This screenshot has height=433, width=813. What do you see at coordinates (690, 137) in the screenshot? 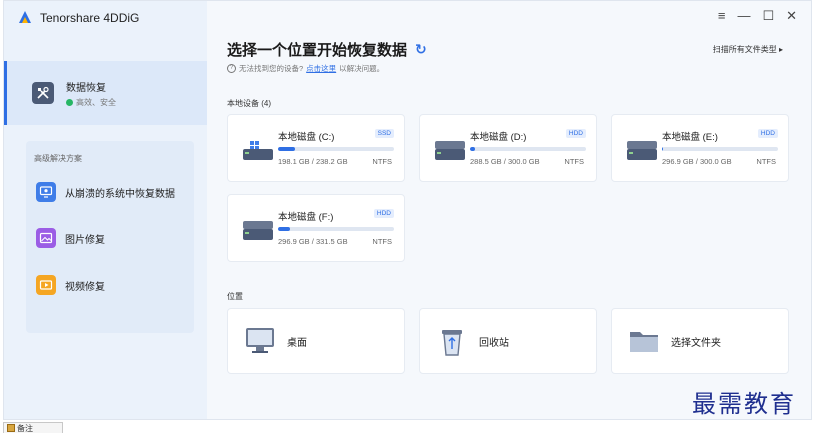
I see `drive-name: 本地磁盘 (E:)` at bounding box center [690, 137].